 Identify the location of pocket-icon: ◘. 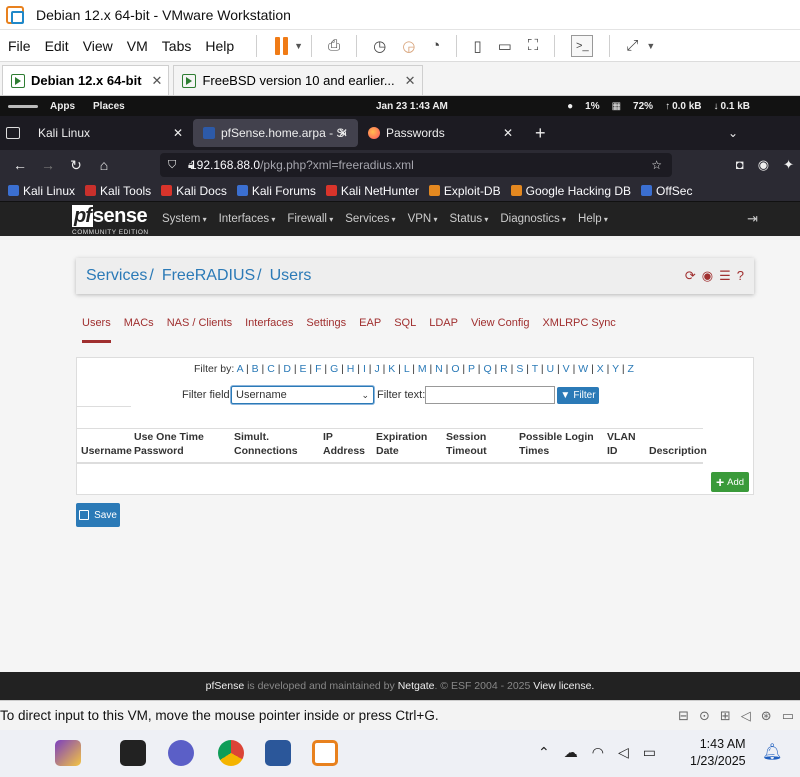
(740, 165).